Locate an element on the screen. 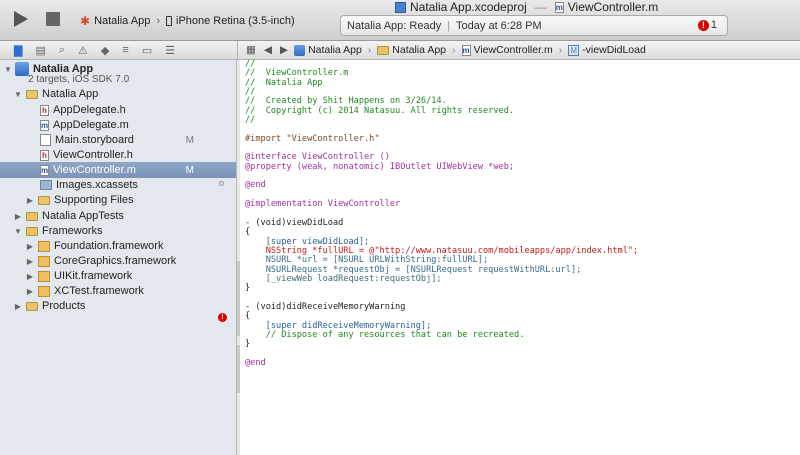  scheme-selector: ✱ Natalia App › iPhone Retina (3.5-inch) is located at coordinates (187, 21).